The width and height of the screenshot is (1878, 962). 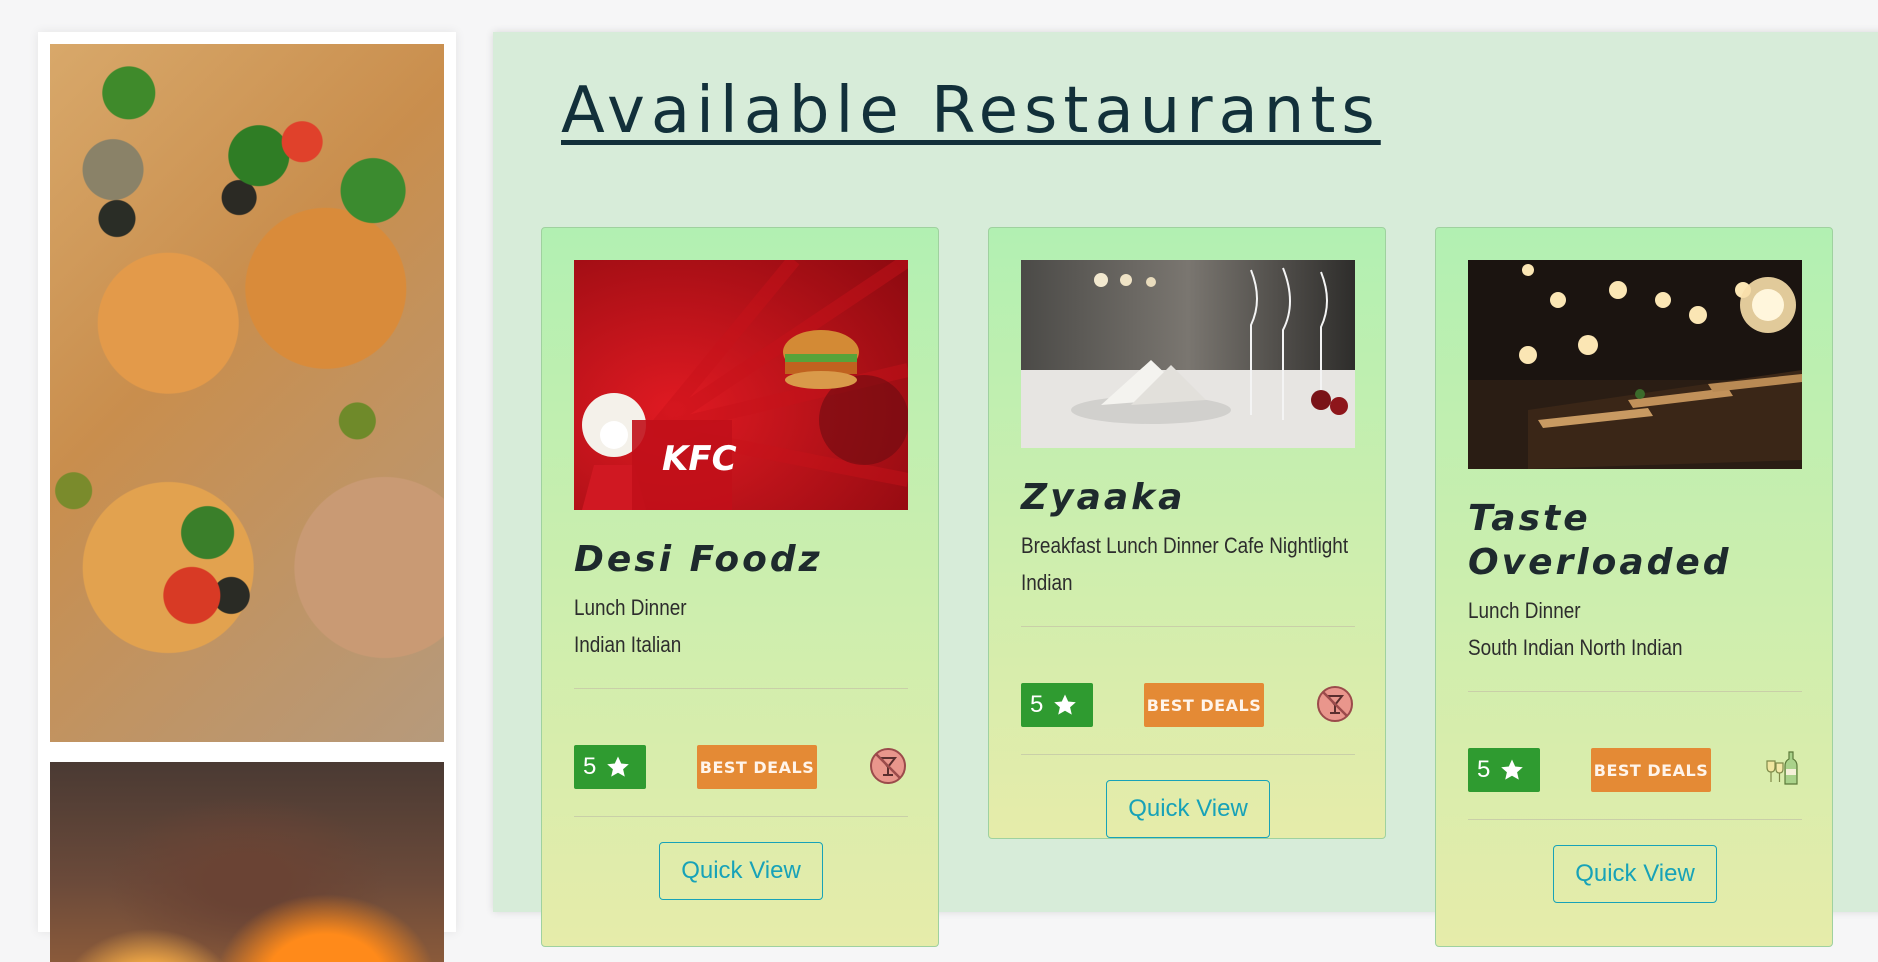 What do you see at coordinates (1529, 518) in the screenshot?
I see `restaurant-name-line-1: Taste` at bounding box center [1529, 518].